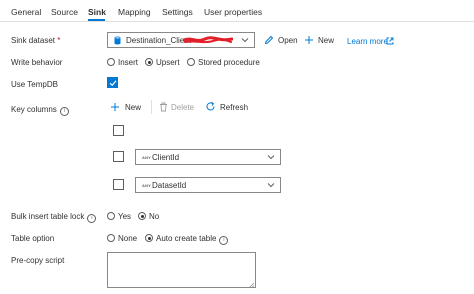  Describe the element at coordinates (111, 216) in the screenshot. I see `bulk-lock-yes-radio` at that location.